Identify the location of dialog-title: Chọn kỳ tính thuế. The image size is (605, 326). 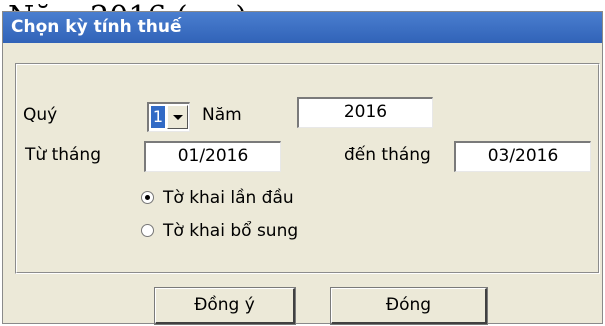
(302, 27).